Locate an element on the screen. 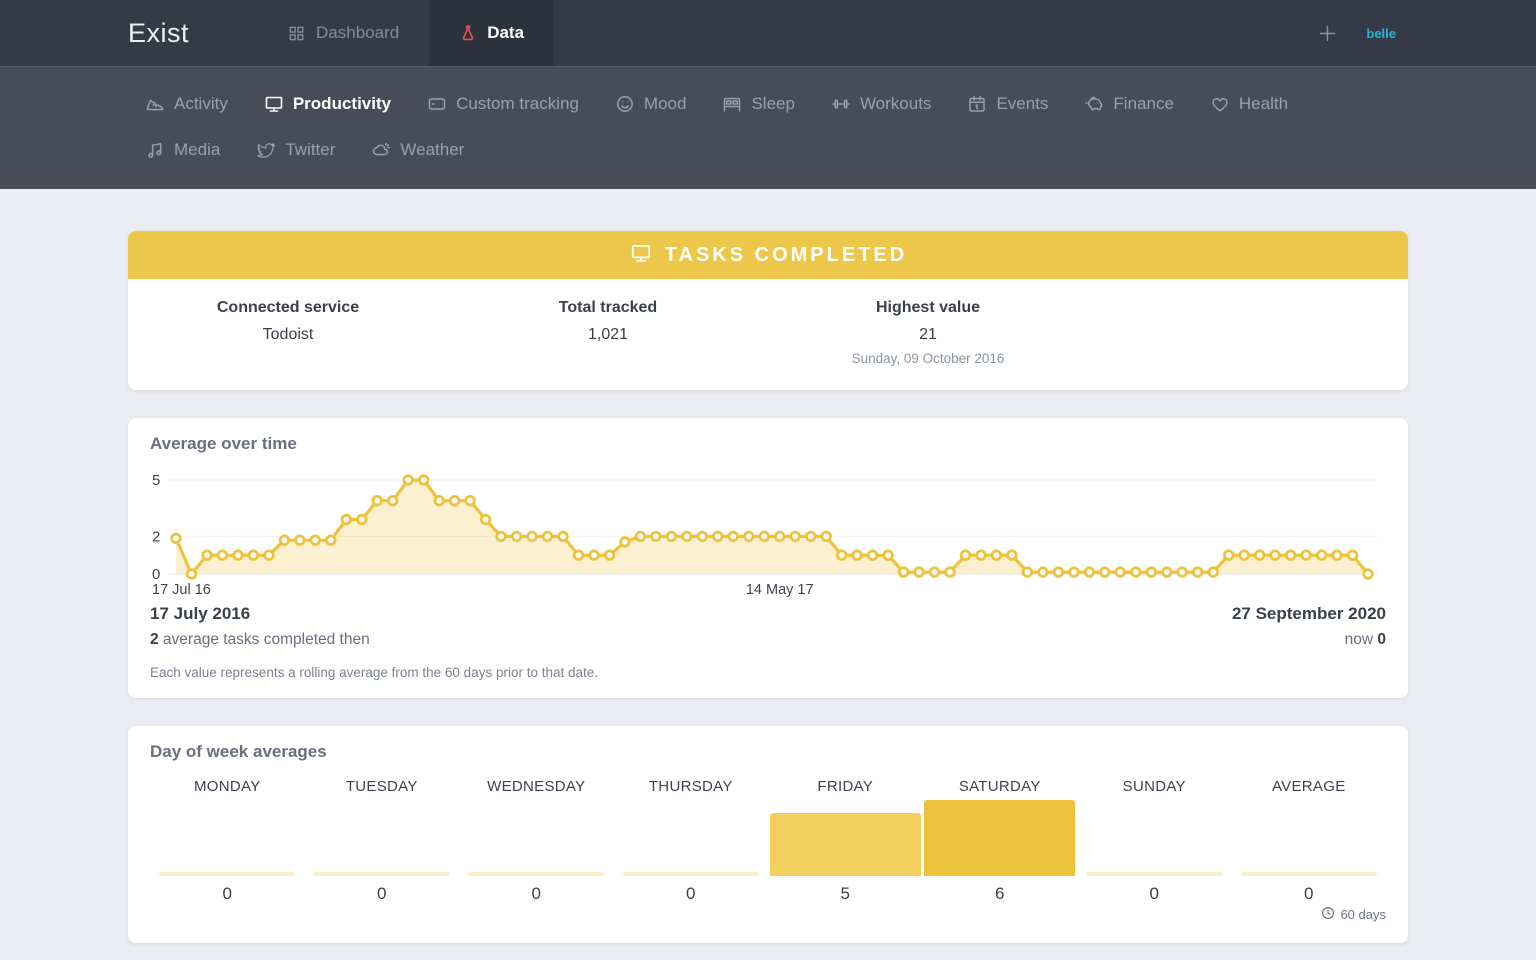 This screenshot has height=960, width=1536. stat-connected-service: Connected service Todoist is located at coordinates (288, 332).